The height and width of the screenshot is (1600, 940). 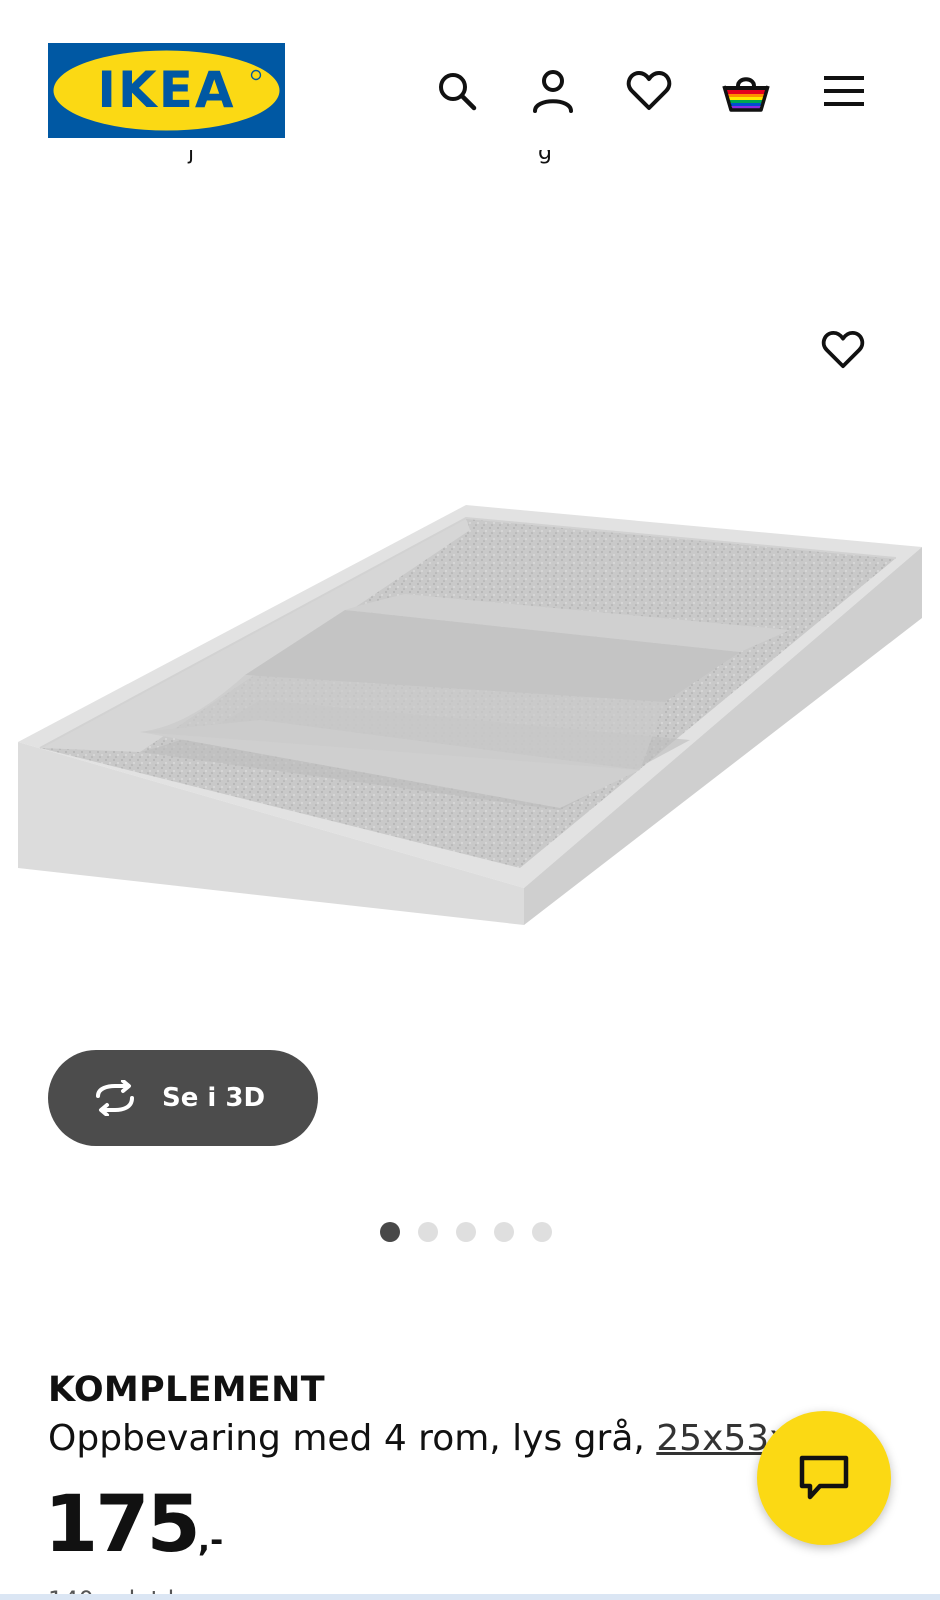 I want to click on user-icon, so click(x=553, y=91).